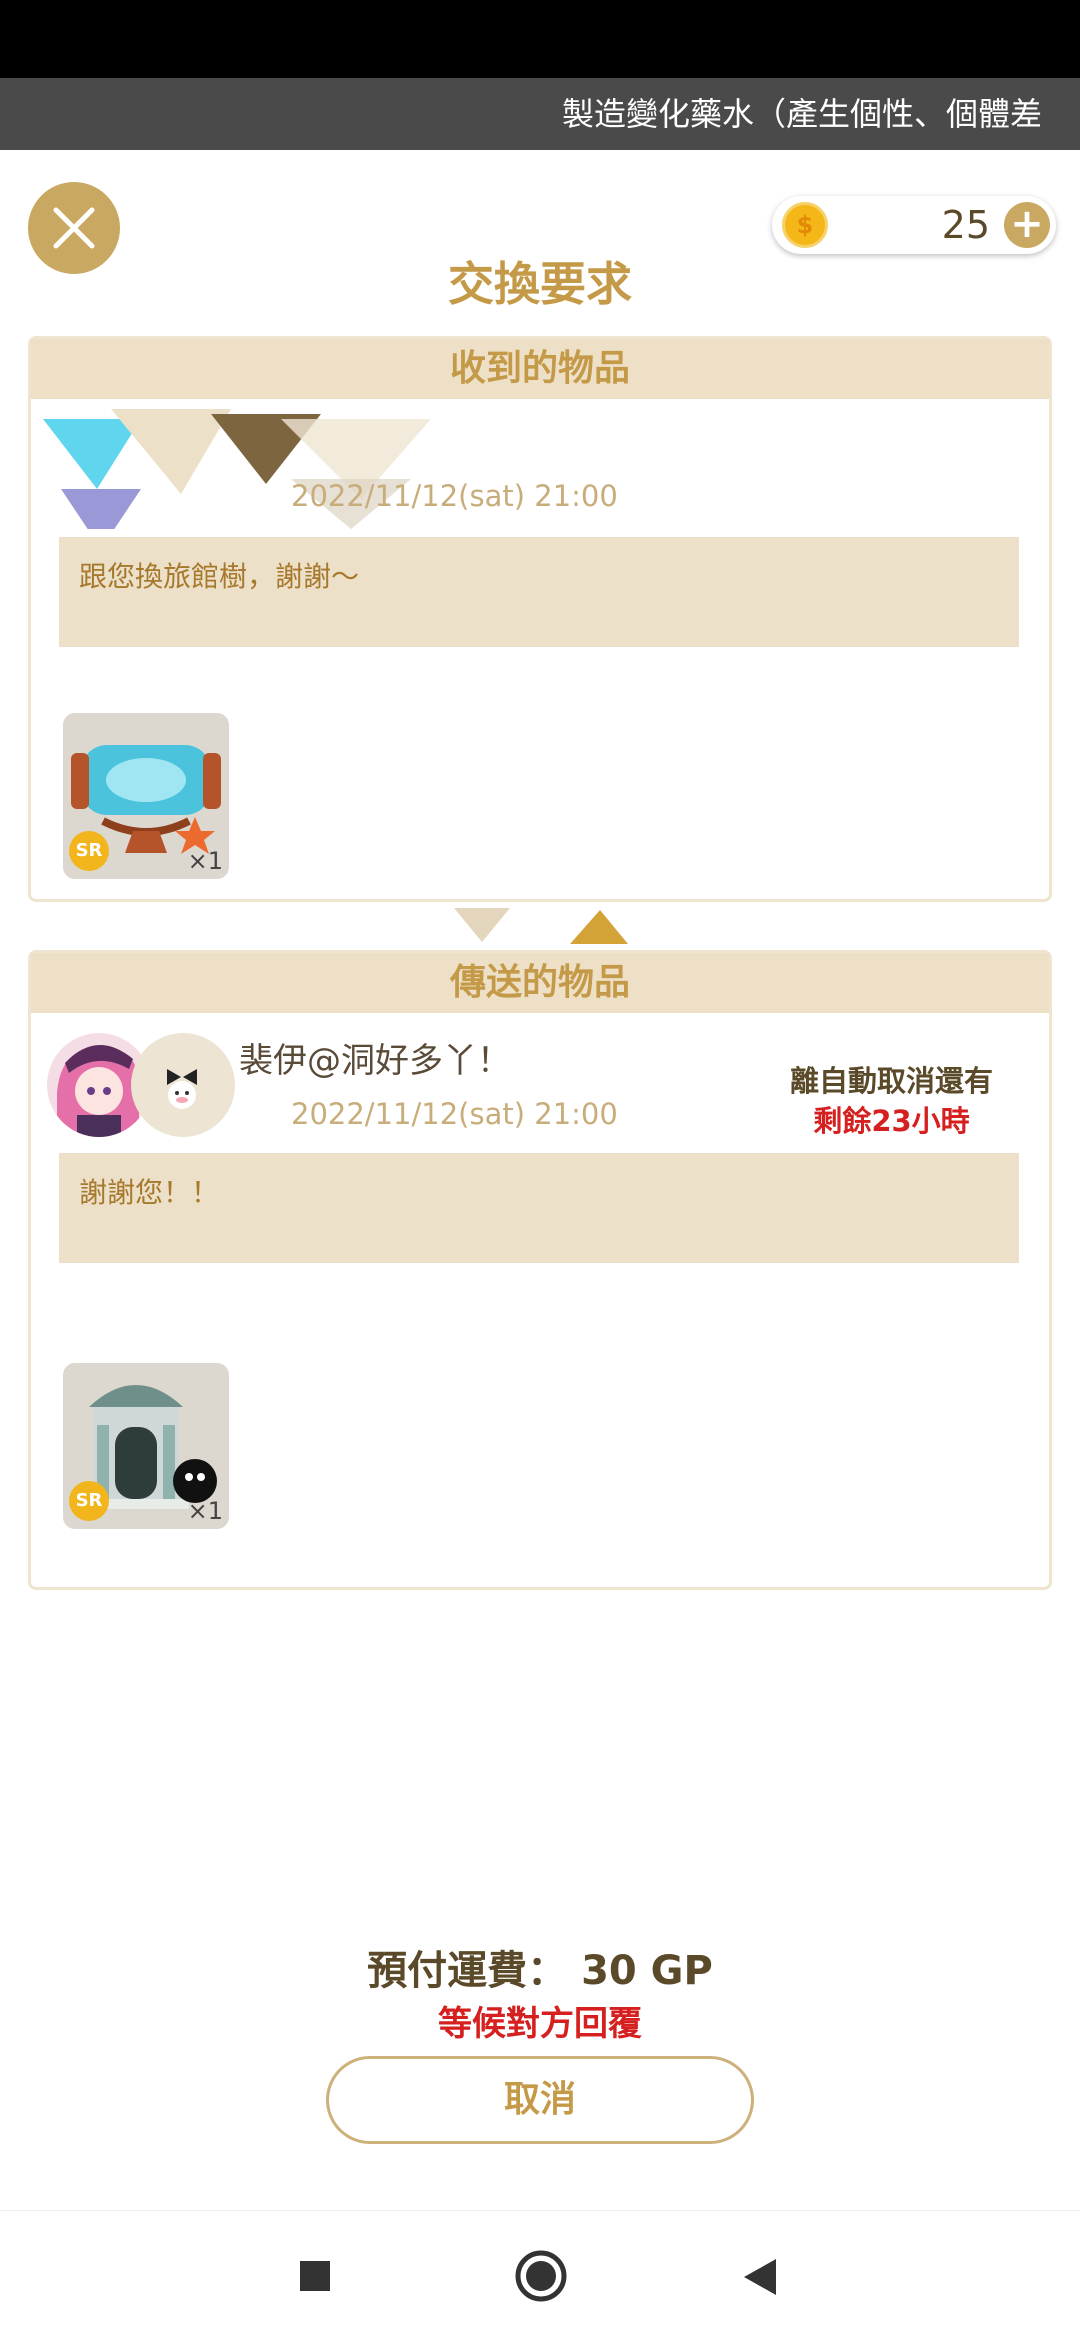  Describe the element at coordinates (540, 983) in the screenshot. I see `sent-heading: 傳送的物品` at that location.